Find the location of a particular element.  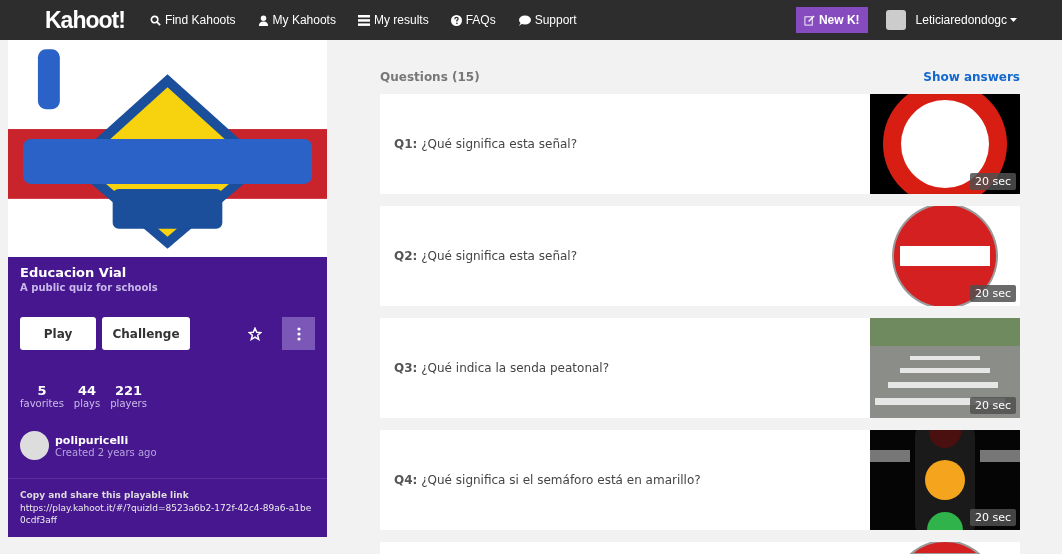

nav-link: My Kahoots is located at coordinates (296, 20).